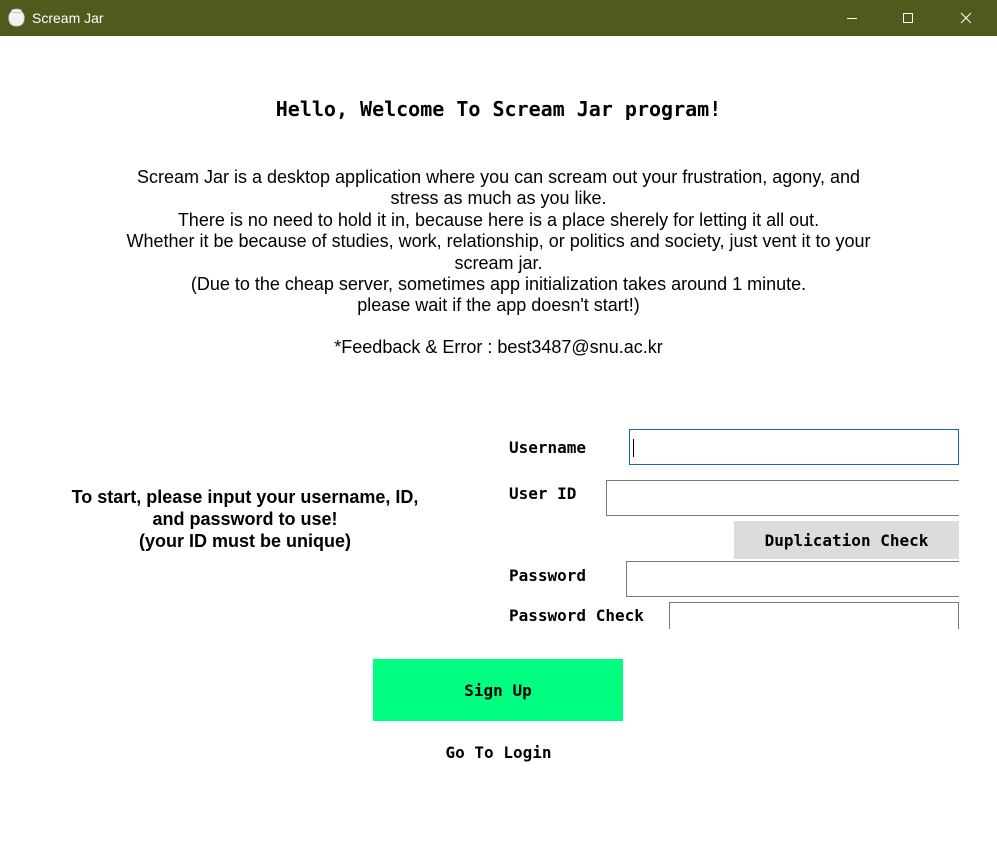 The height and width of the screenshot is (867, 997). I want to click on description-line: please wait if the app doesn't start!), so click(498, 305).